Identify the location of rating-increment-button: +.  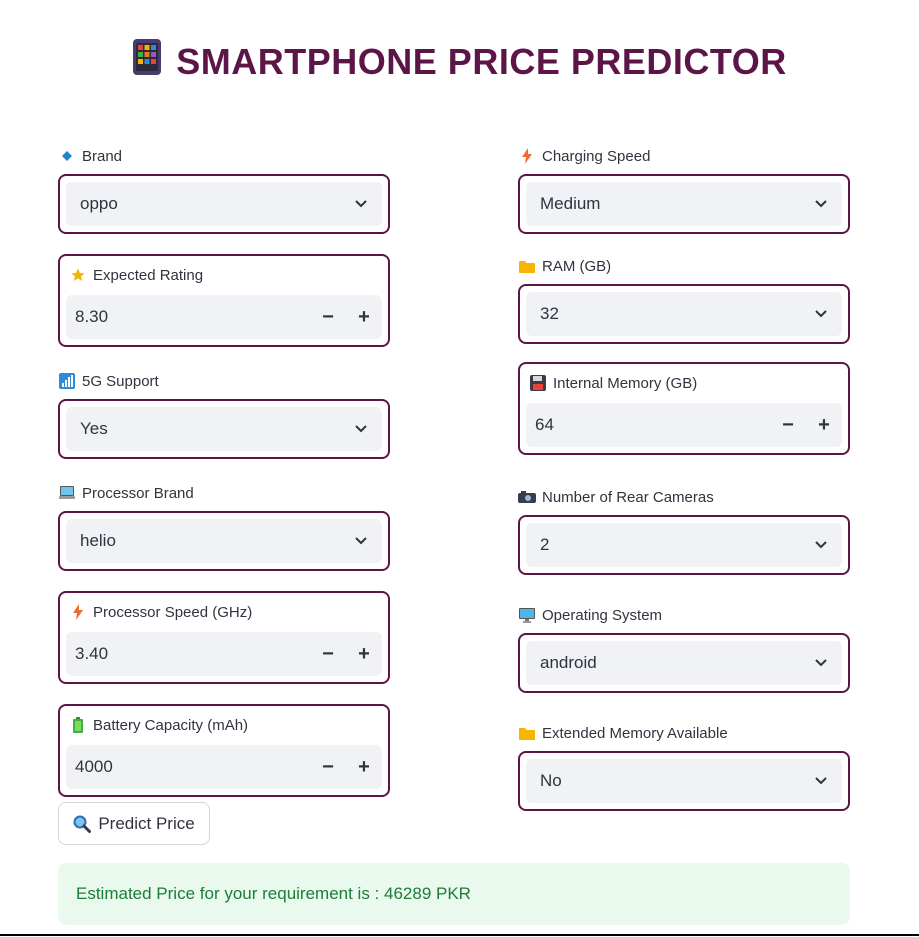
(364, 317).